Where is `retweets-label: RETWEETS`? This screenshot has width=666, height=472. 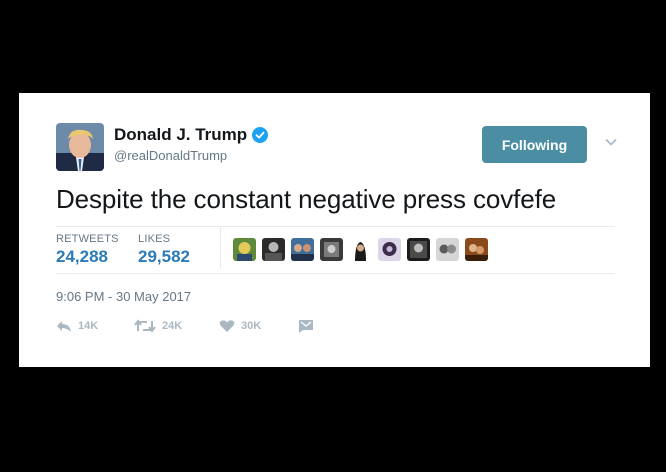 retweets-label: RETWEETS is located at coordinates (87, 239).